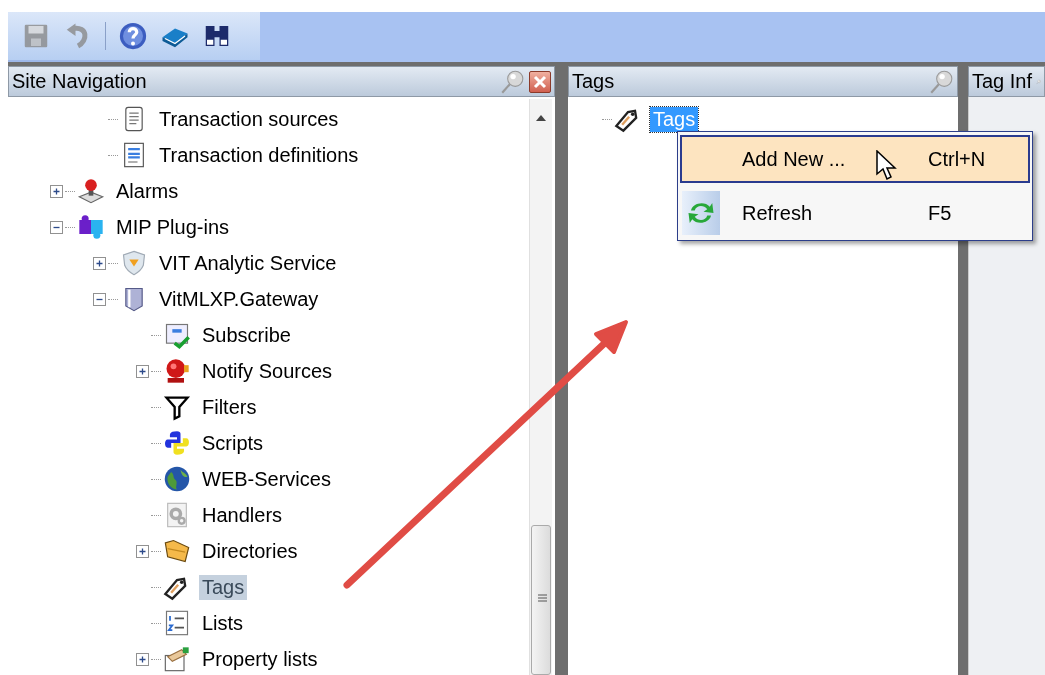 This screenshot has height=675, width=1045. I want to click on folder-icon, so click(177, 551).